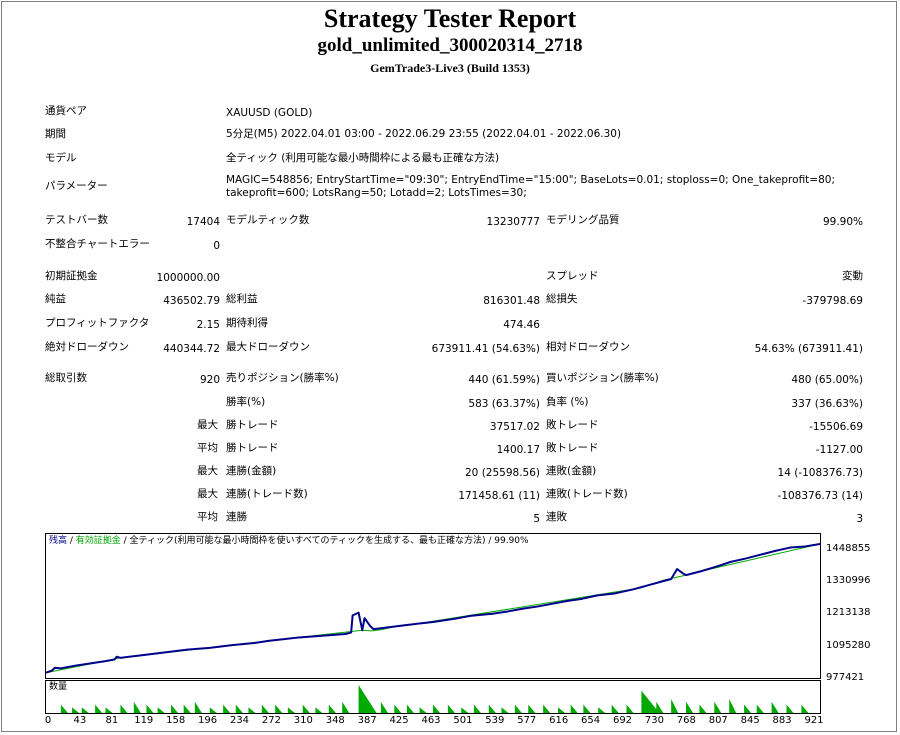 Image resolution: width=900 pixels, height=735 pixels. I want to click on y-tick-4: 1095280, so click(848, 645).